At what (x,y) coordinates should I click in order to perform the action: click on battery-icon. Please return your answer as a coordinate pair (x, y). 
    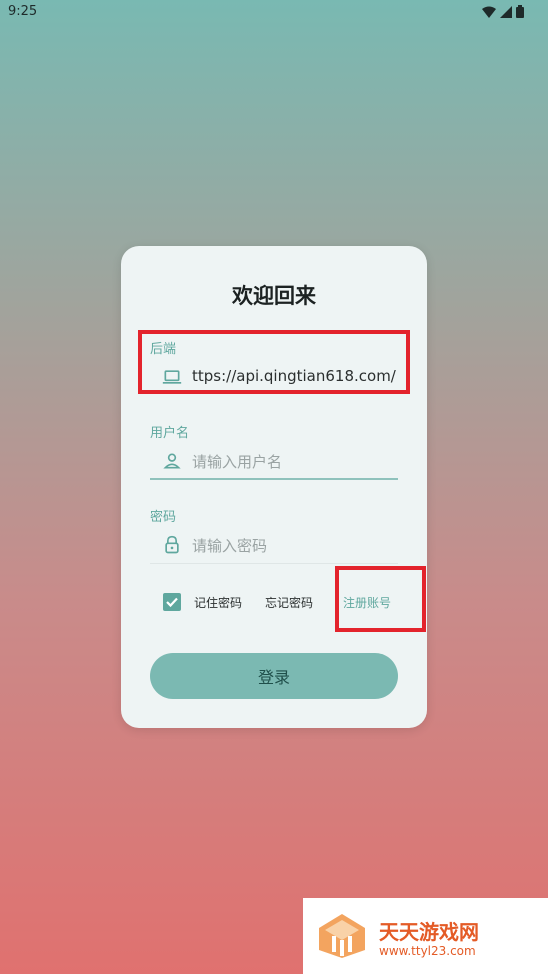
    Looking at the image, I should click on (520, 11).